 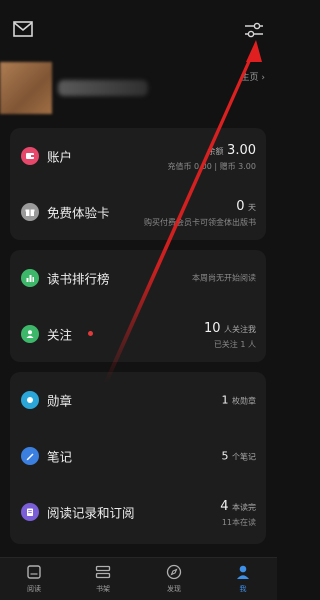 I want to click on account-title: 账户, so click(x=60, y=157).